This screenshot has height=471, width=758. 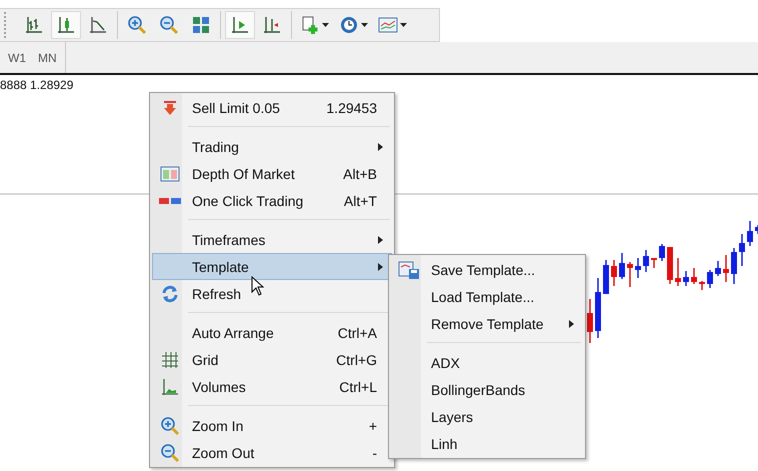 What do you see at coordinates (487, 443) in the screenshot?
I see `menu-item: Linh` at bounding box center [487, 443].